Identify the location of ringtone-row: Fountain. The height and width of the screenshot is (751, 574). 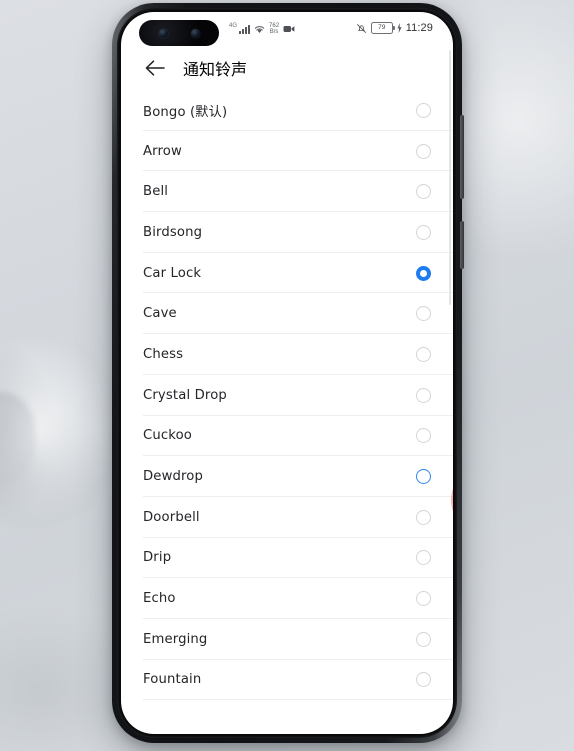
(298, 680).